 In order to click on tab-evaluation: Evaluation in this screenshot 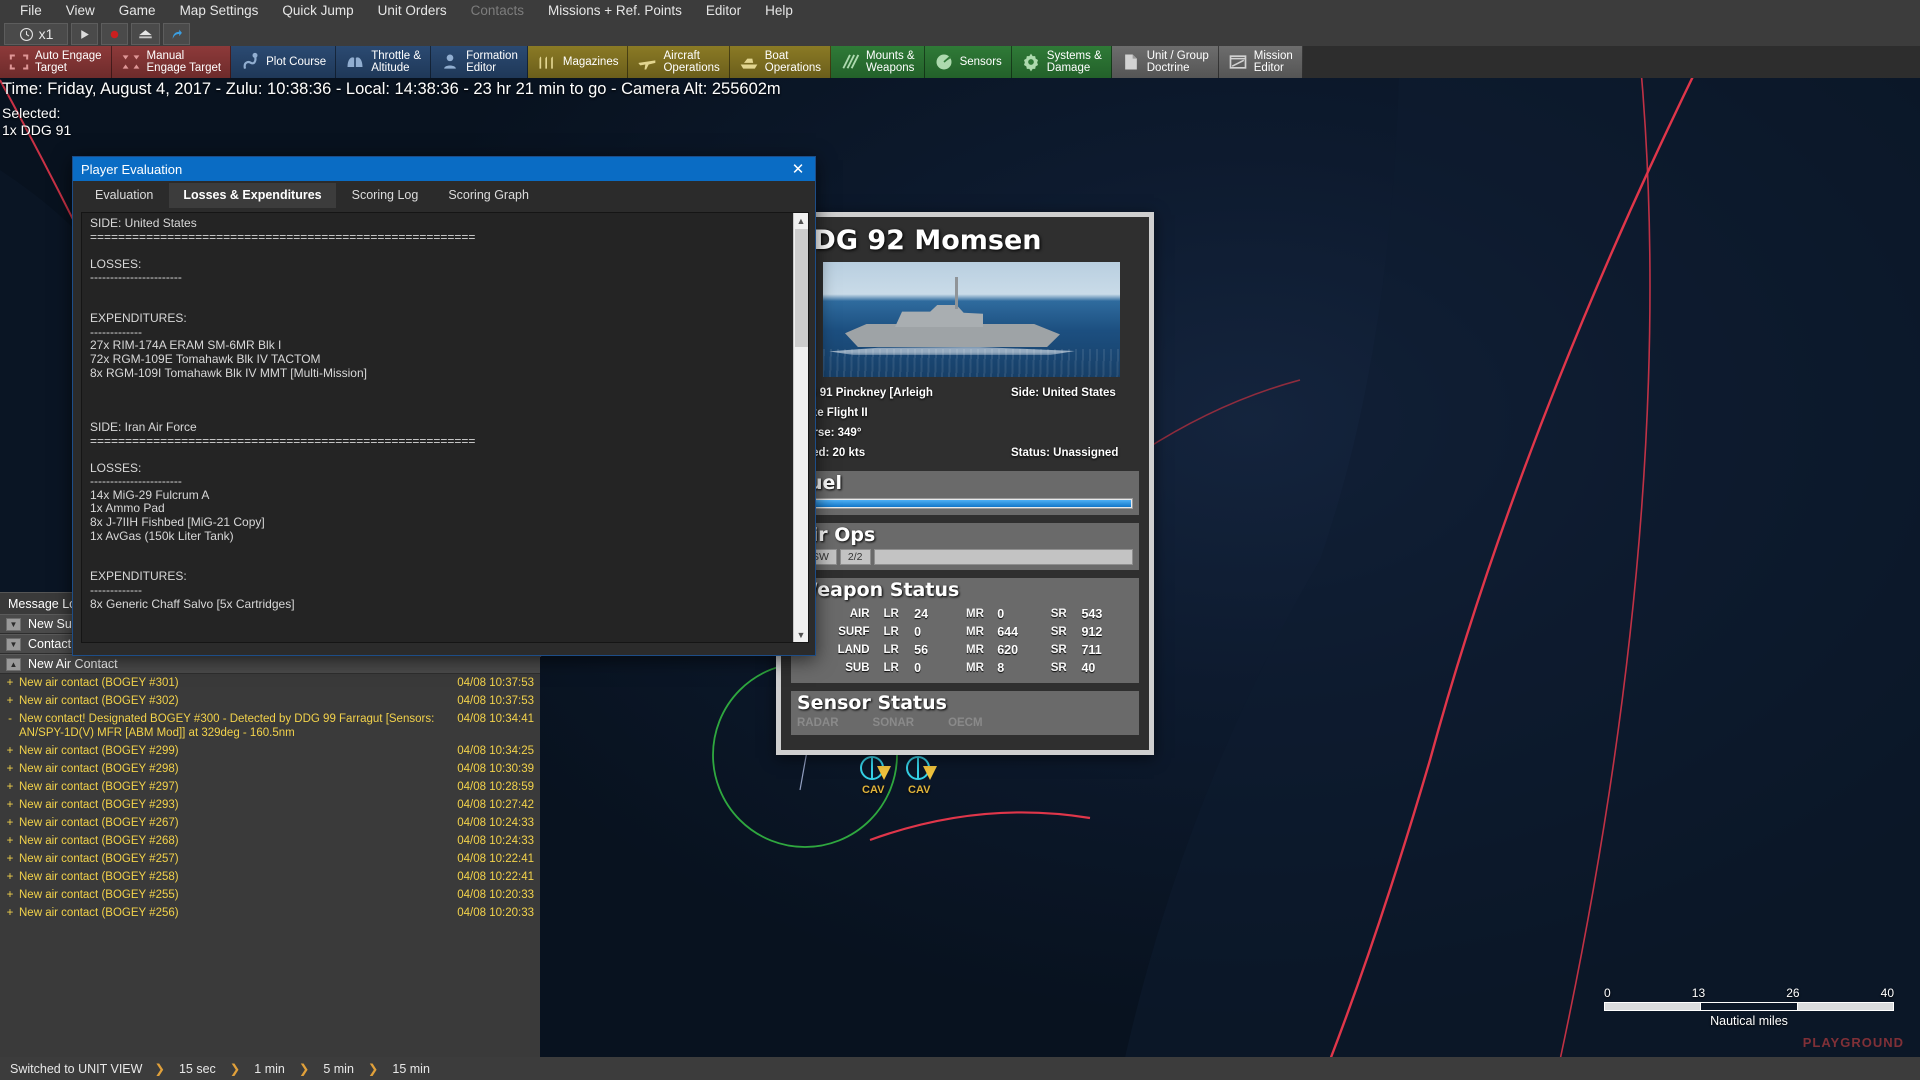, I will do `click(124, 195)`.